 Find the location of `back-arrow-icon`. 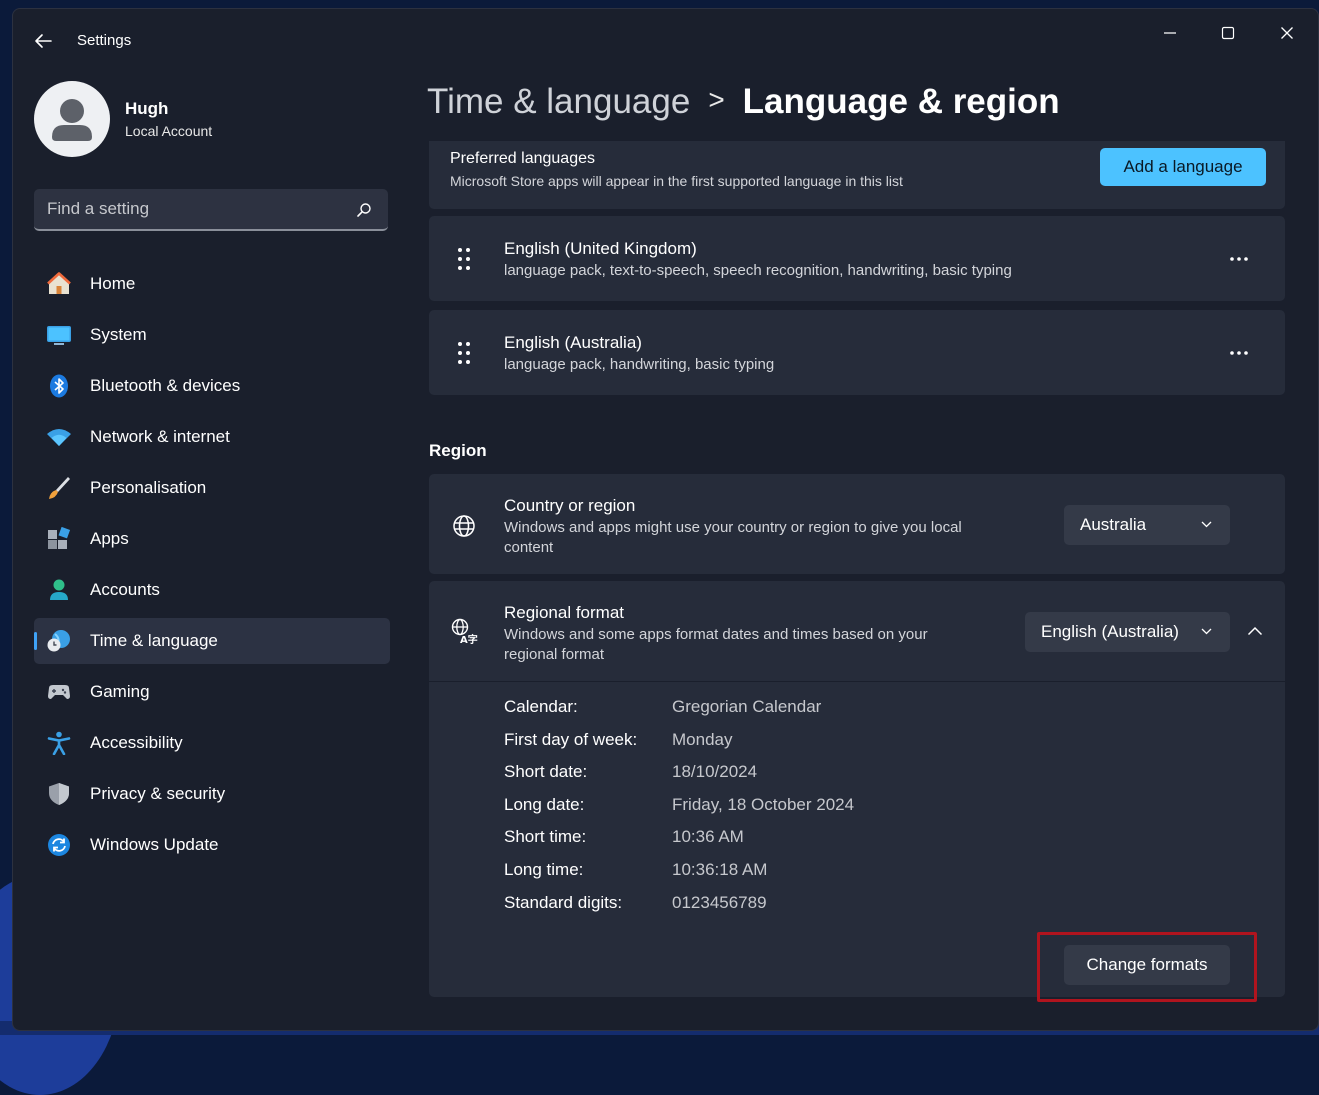

back-arrow-icon is located at coordinates (43, 41).